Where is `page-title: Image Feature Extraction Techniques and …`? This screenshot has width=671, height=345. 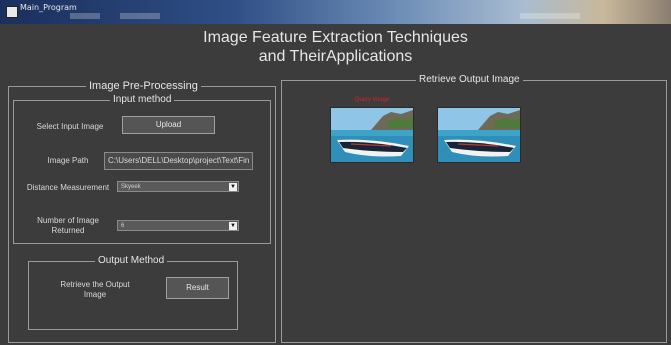
page-title: Image Feature Extraction Techniques and … is located at coordinates (335, 47).